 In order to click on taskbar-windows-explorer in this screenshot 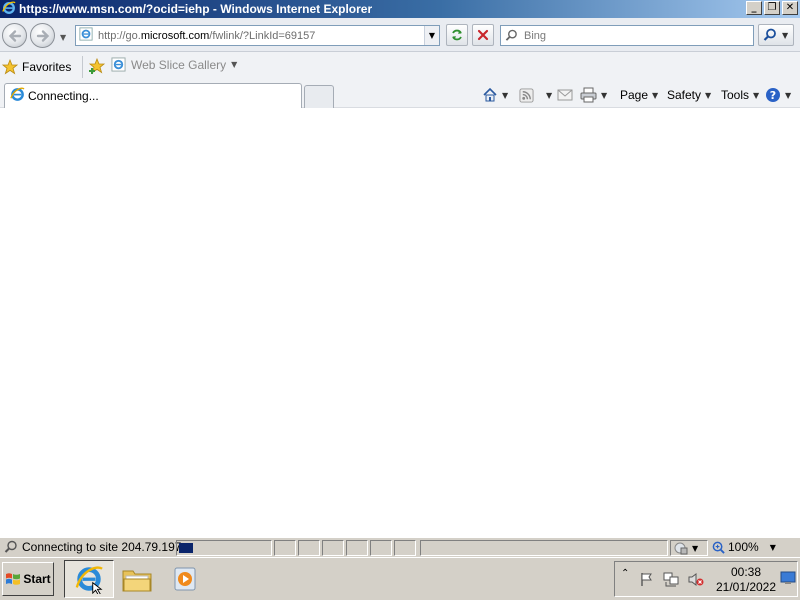, I will do `click(137, 579)`.